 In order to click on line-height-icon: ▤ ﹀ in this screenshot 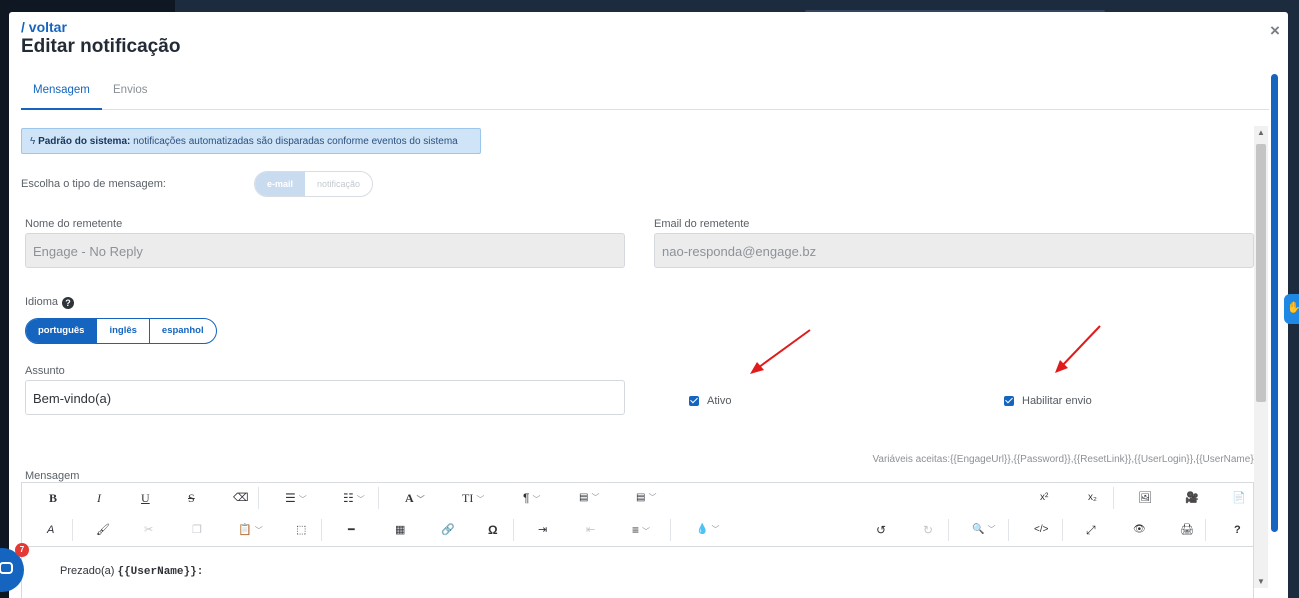, I will do `click(646, 498)`.